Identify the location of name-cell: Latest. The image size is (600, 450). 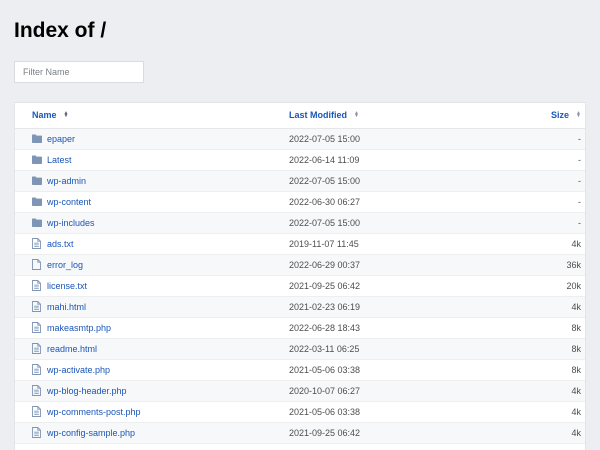
(152, 160).